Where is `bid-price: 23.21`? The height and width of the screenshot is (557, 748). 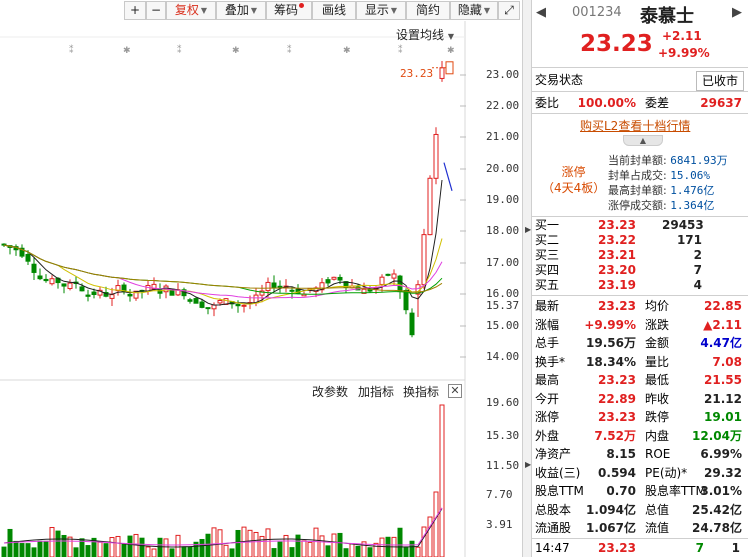
bid-price: 23.21 is located at coordinates (617, 255).